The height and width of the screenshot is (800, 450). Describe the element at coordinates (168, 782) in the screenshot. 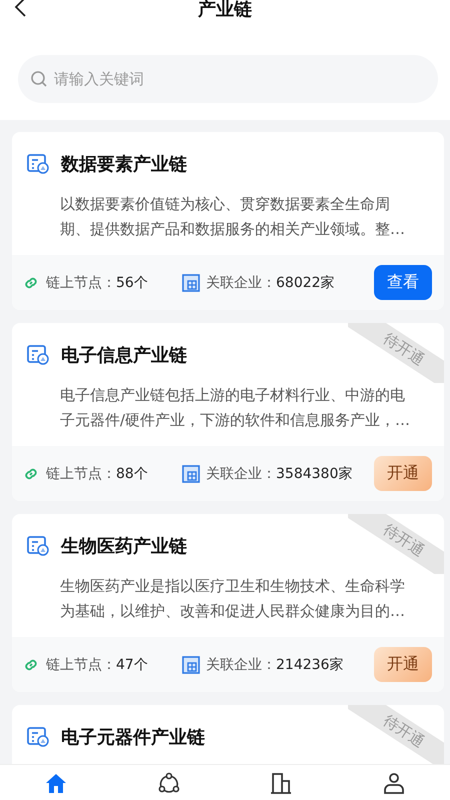

I see `network-icon` at that location.